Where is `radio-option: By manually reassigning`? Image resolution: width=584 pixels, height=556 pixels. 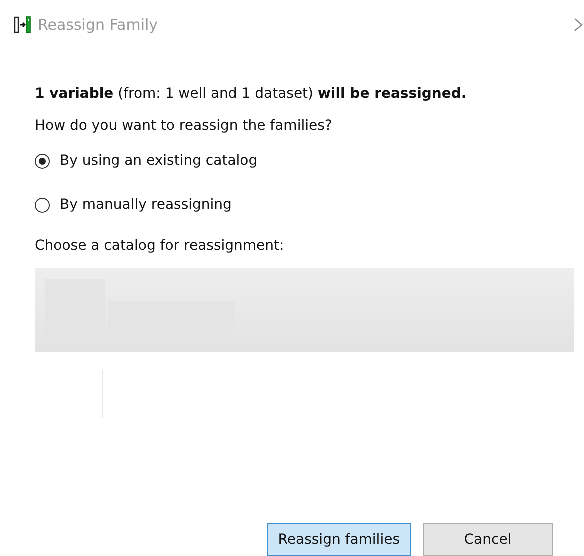 radio-option: By manually reassigning is located at coordinates (309, 205).